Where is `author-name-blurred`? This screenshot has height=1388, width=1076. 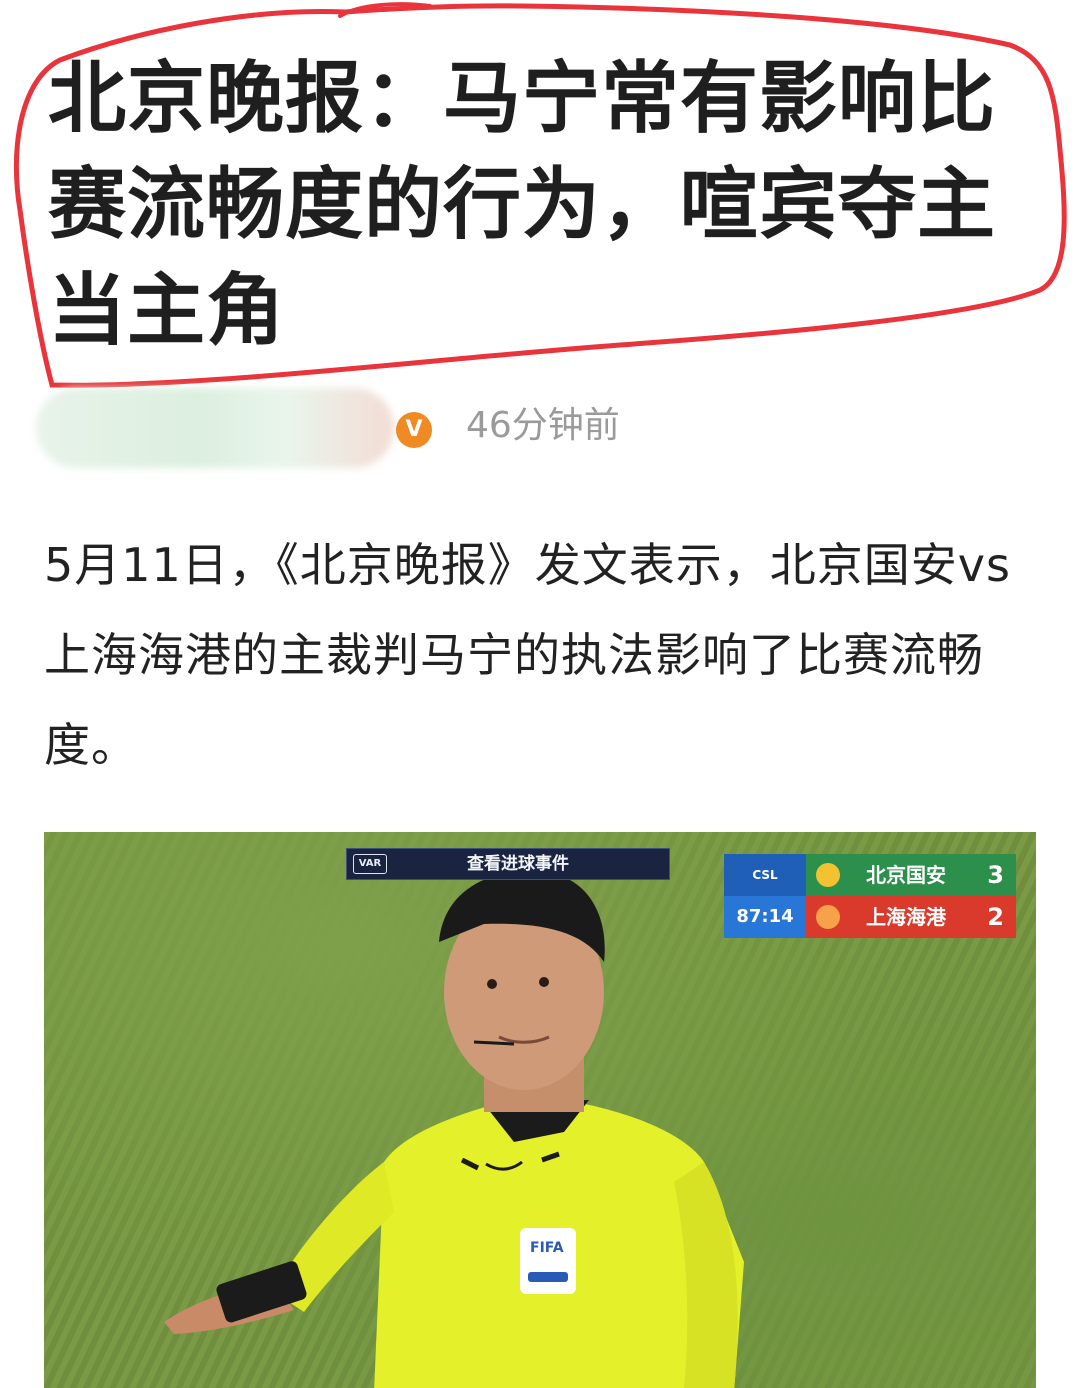
author-name-blurred is located at coordinates (215, 428).